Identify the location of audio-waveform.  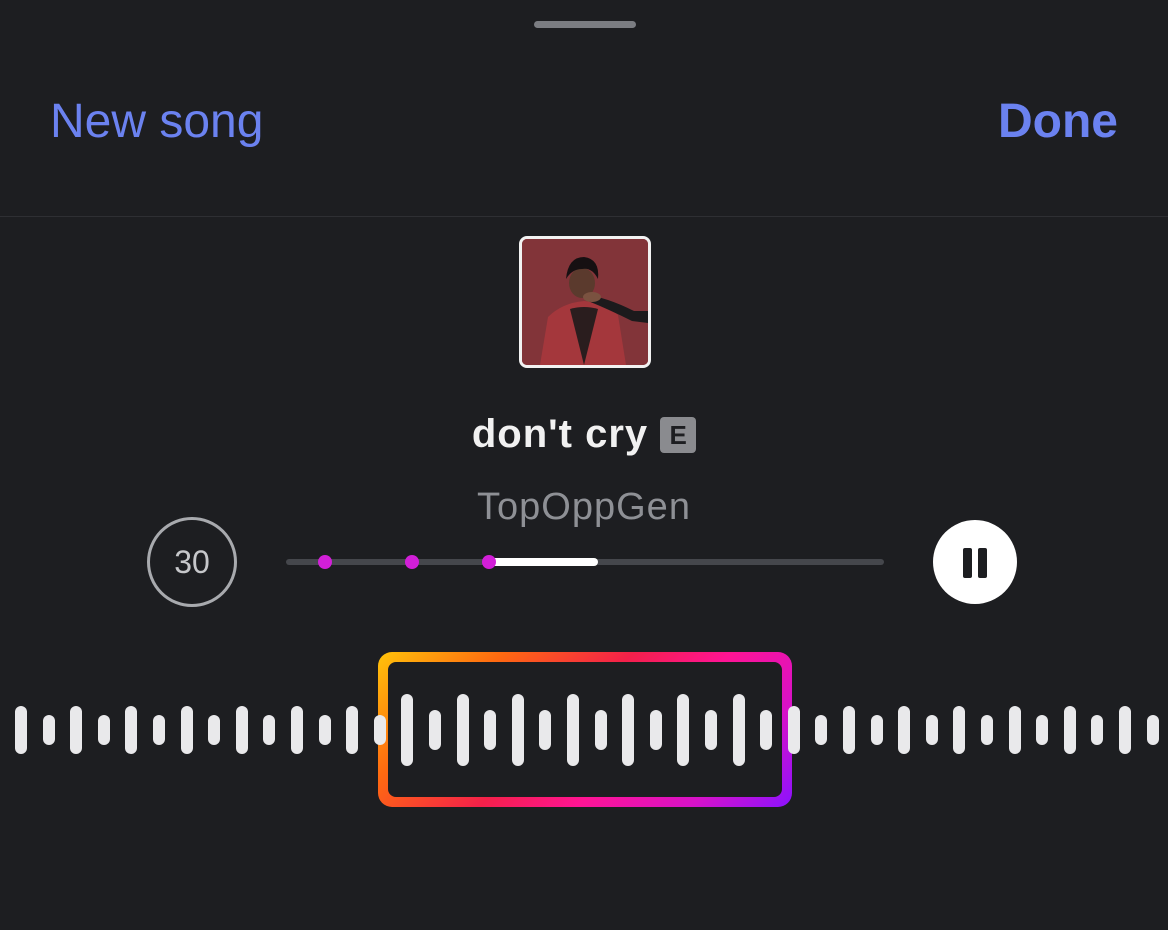
(584, 730).